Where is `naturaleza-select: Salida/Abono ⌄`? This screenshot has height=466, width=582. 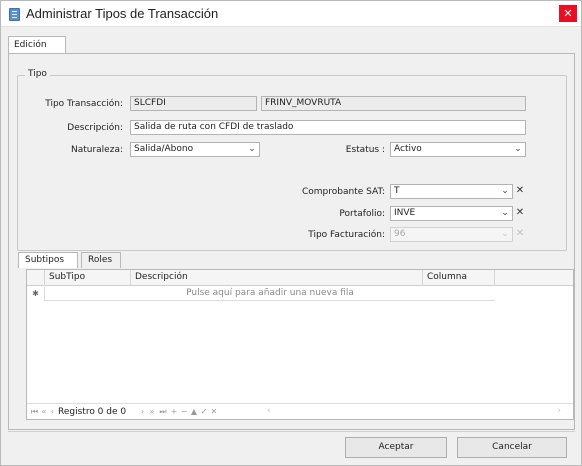 naturaleza-select: Salida/Abono ⌄ is located at coordinates (195, 149).